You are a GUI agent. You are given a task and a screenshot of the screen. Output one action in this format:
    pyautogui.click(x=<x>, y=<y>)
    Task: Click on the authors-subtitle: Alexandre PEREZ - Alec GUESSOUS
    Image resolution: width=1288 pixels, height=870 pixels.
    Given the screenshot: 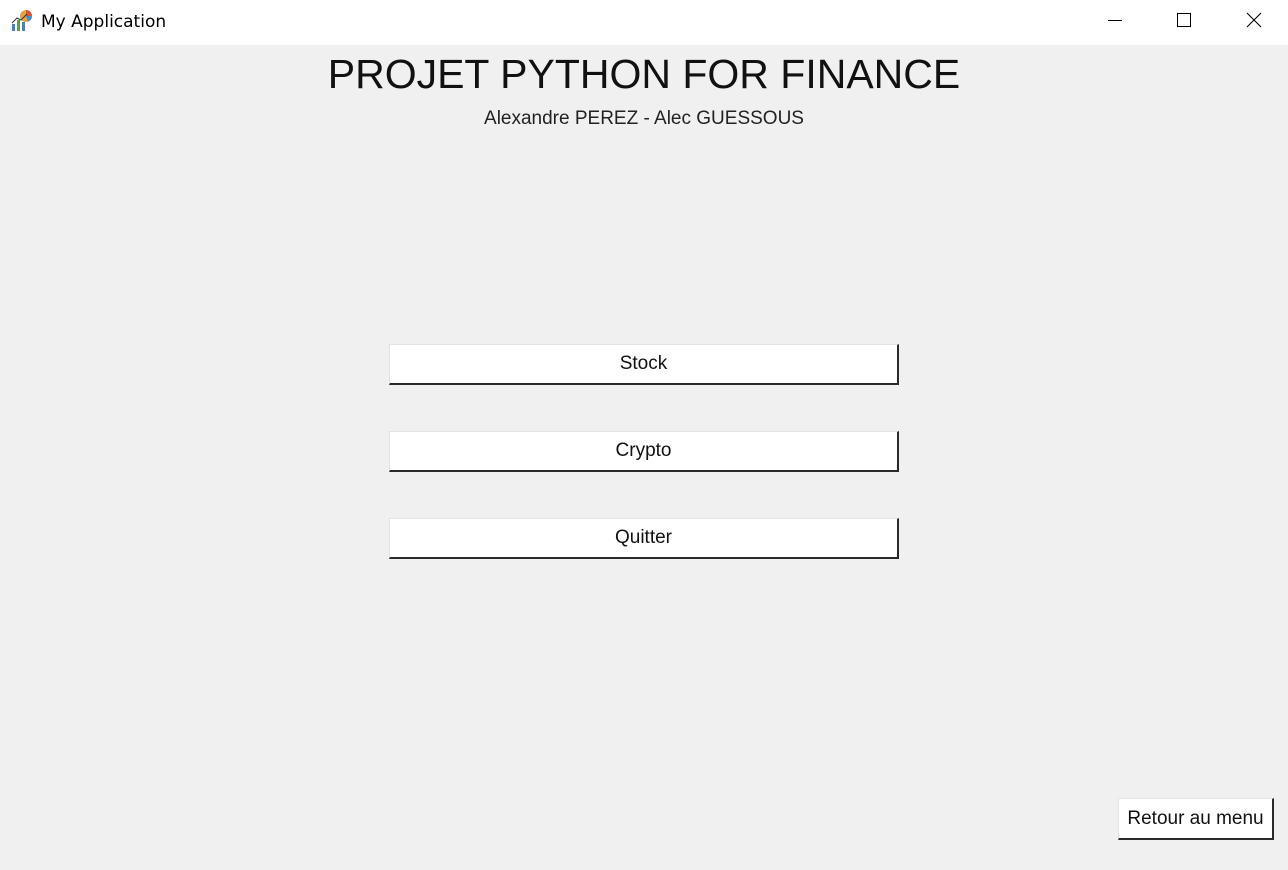 What is the action you would take?
    pyautogui.click(x=644, y=118)
    